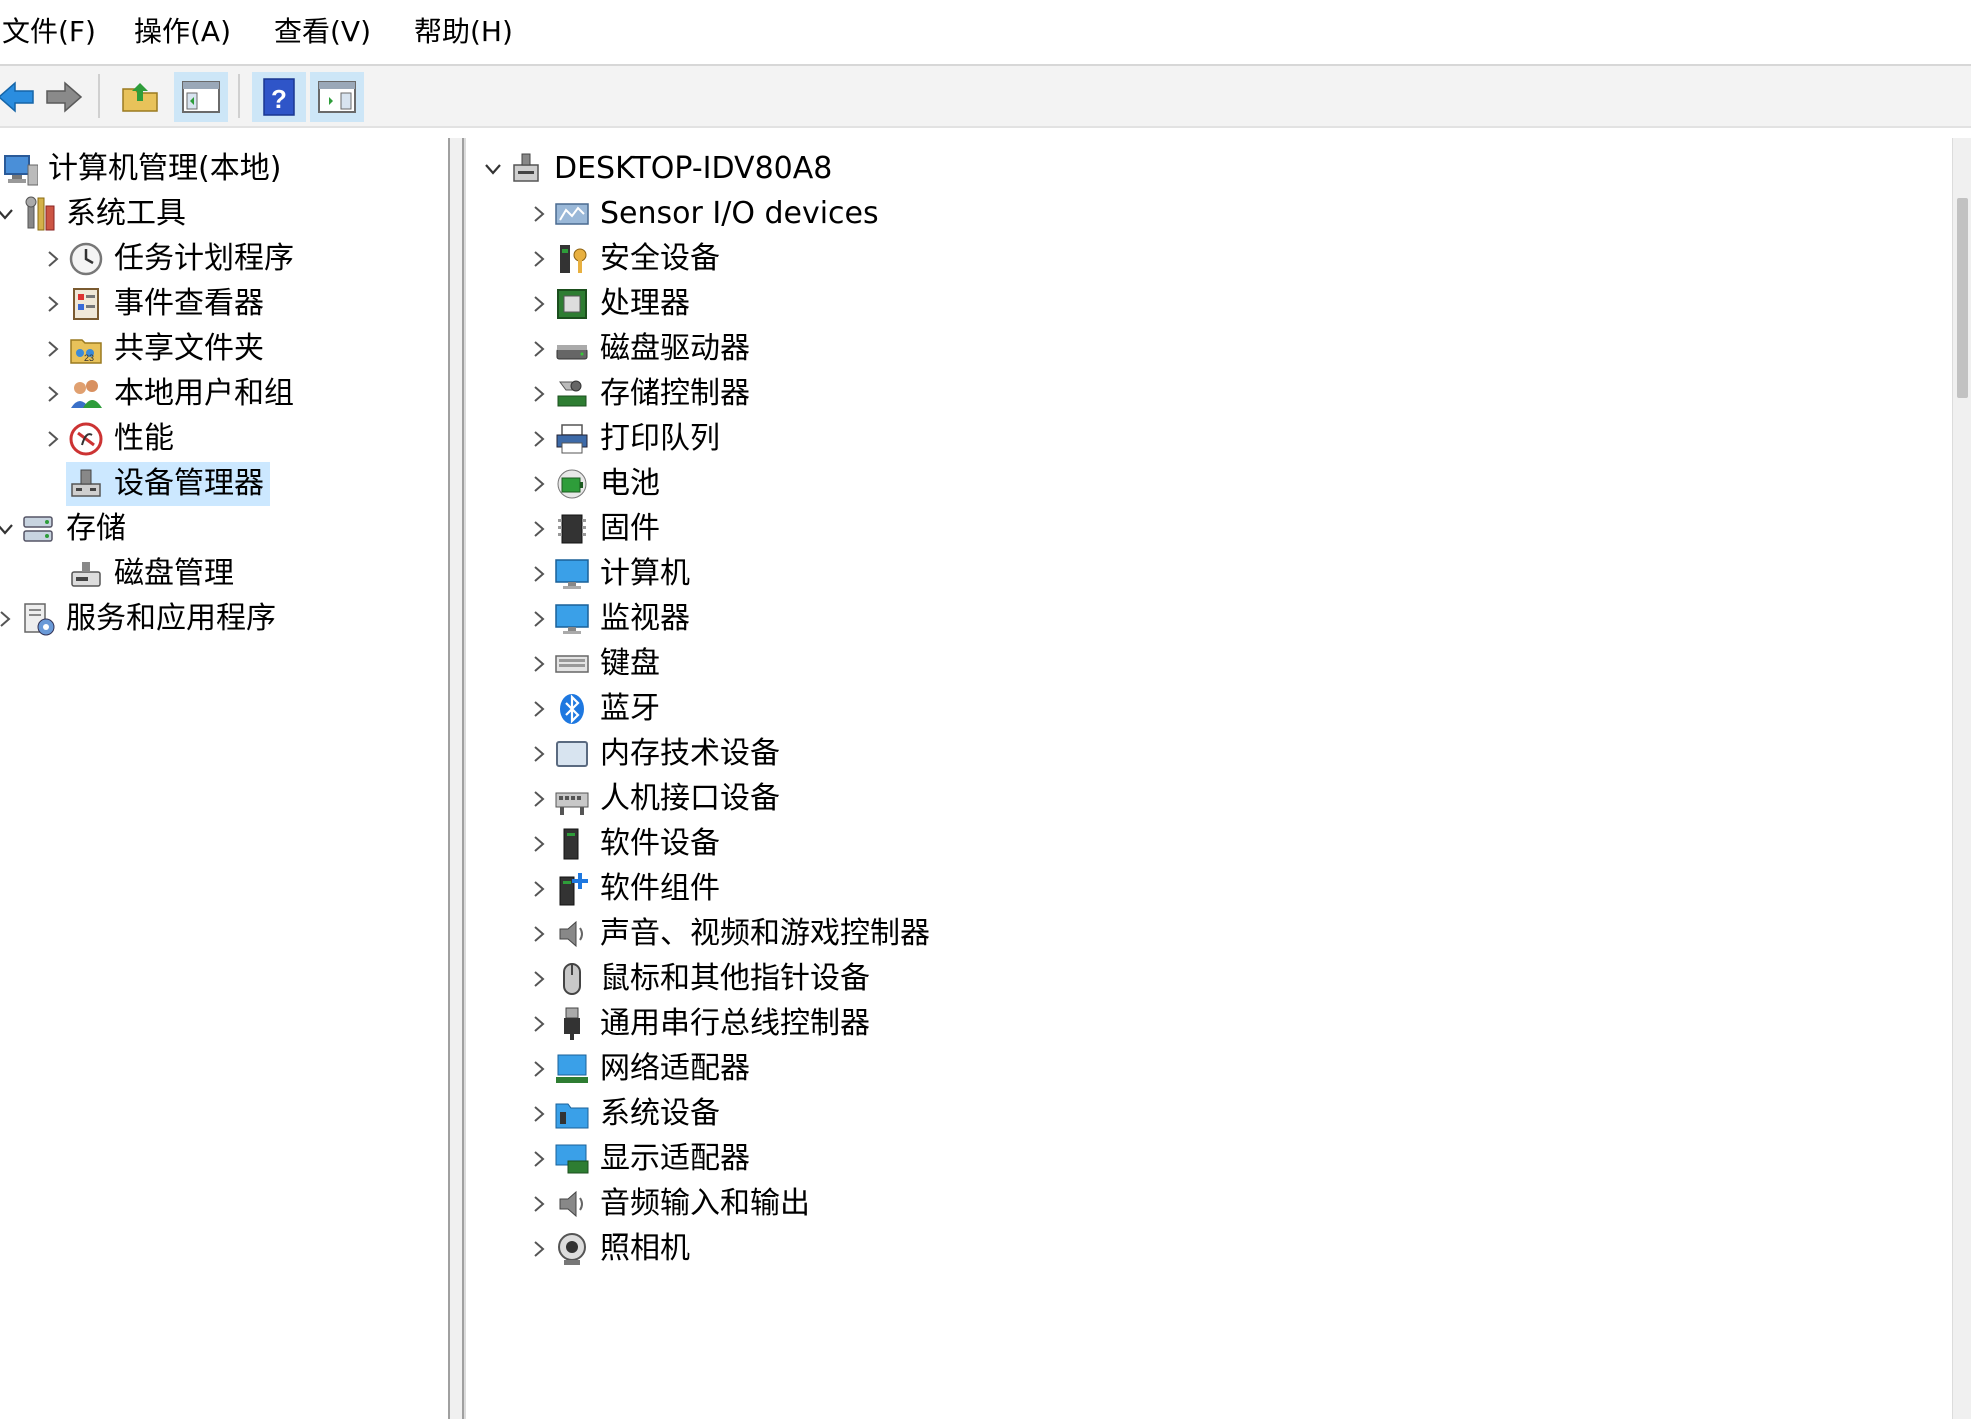 The image size is (1971, 1419). Describe the element at coordinates (141, 619) in the screenshot. I see `console-tree-item: 服务和应用程序` at that location.